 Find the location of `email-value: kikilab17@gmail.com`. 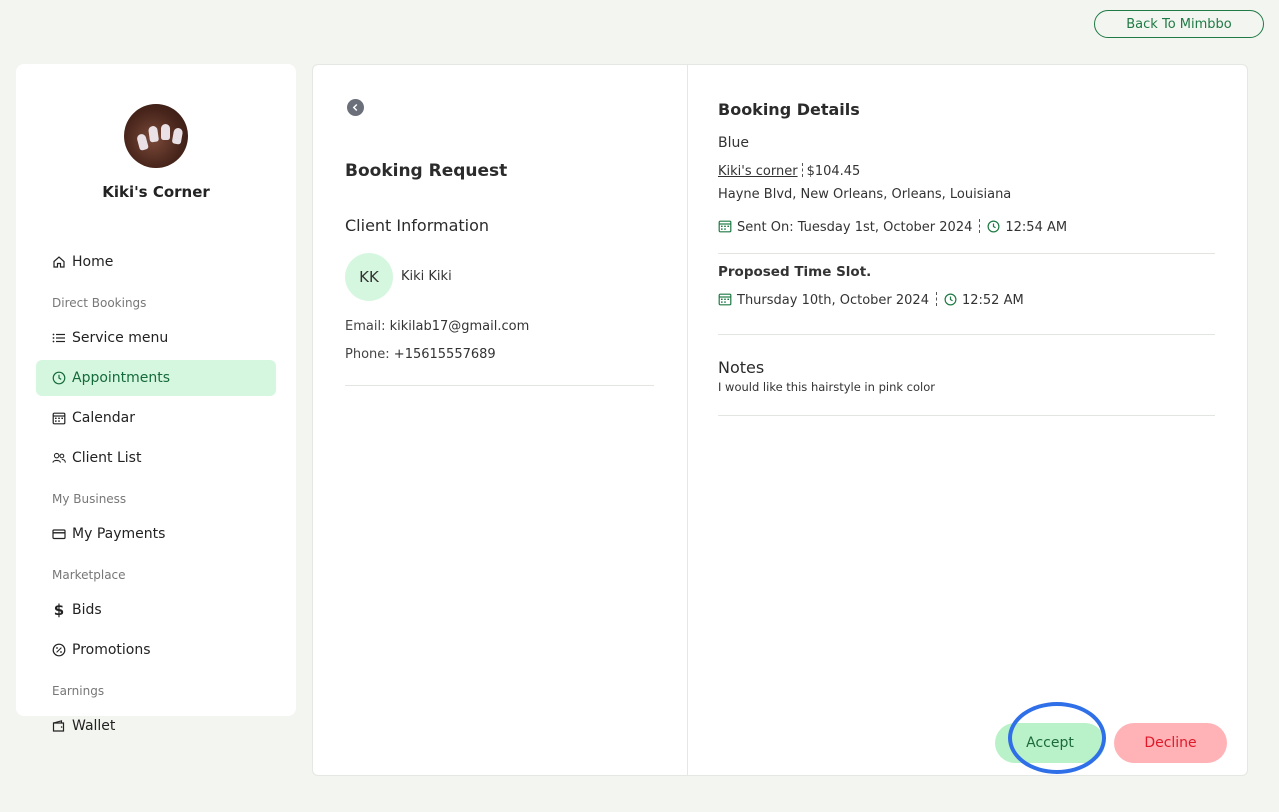

email-value: kikilab17@gmail.com is located at coordinates (459, 326).